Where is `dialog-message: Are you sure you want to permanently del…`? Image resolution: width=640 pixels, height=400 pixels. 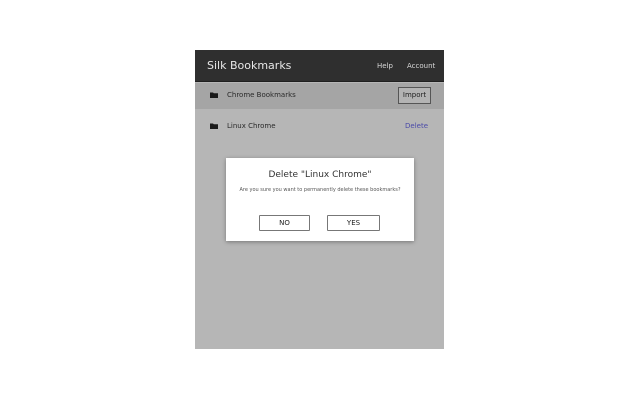 dialog-message: Are you sure you want to permanently del… is located at coordinates (320, 190).